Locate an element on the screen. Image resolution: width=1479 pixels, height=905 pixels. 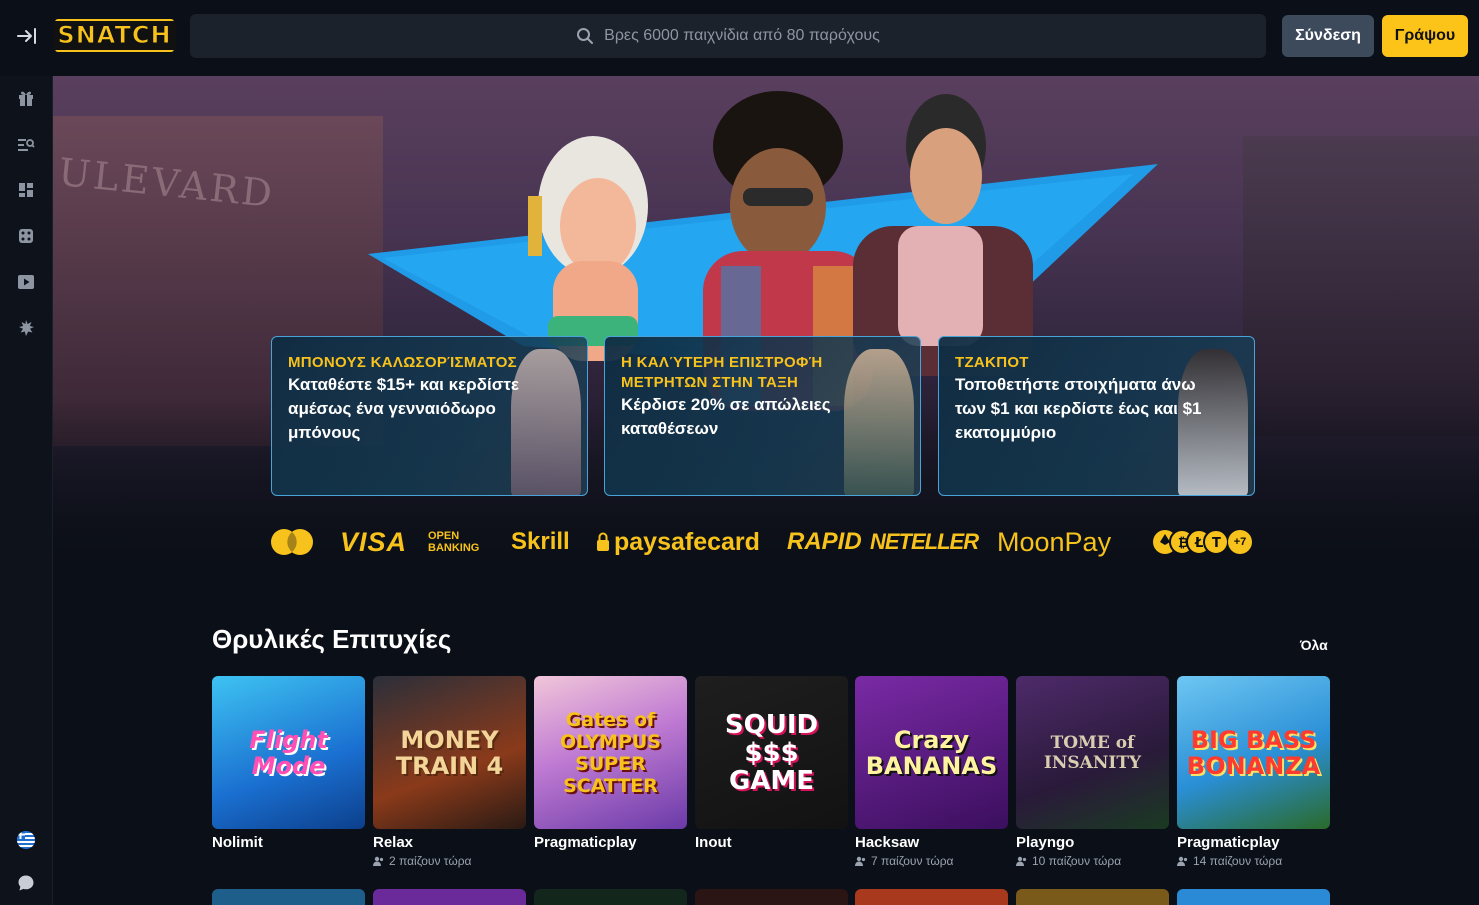
sidebar is located at coordinates (26, 490).